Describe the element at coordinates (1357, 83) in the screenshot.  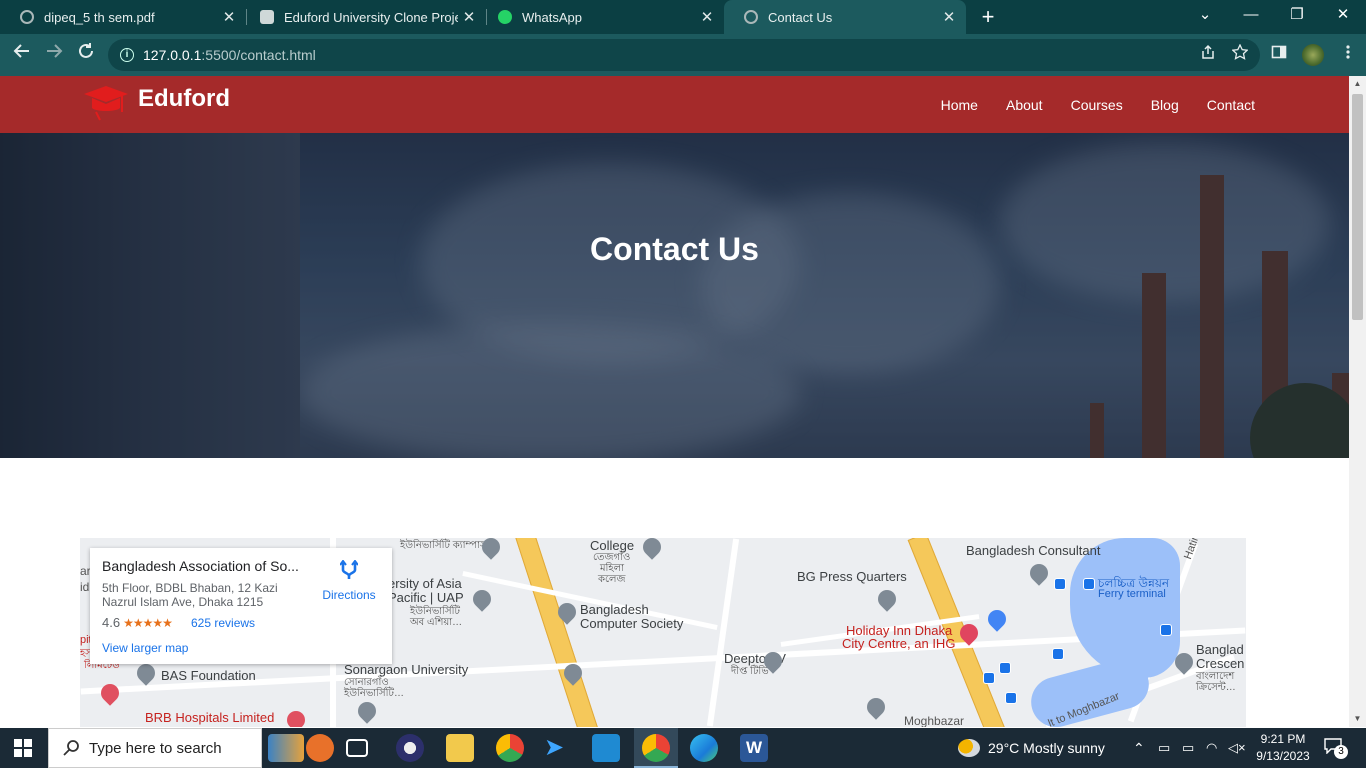
I see `scroll-up-icon: ▲` at that location.